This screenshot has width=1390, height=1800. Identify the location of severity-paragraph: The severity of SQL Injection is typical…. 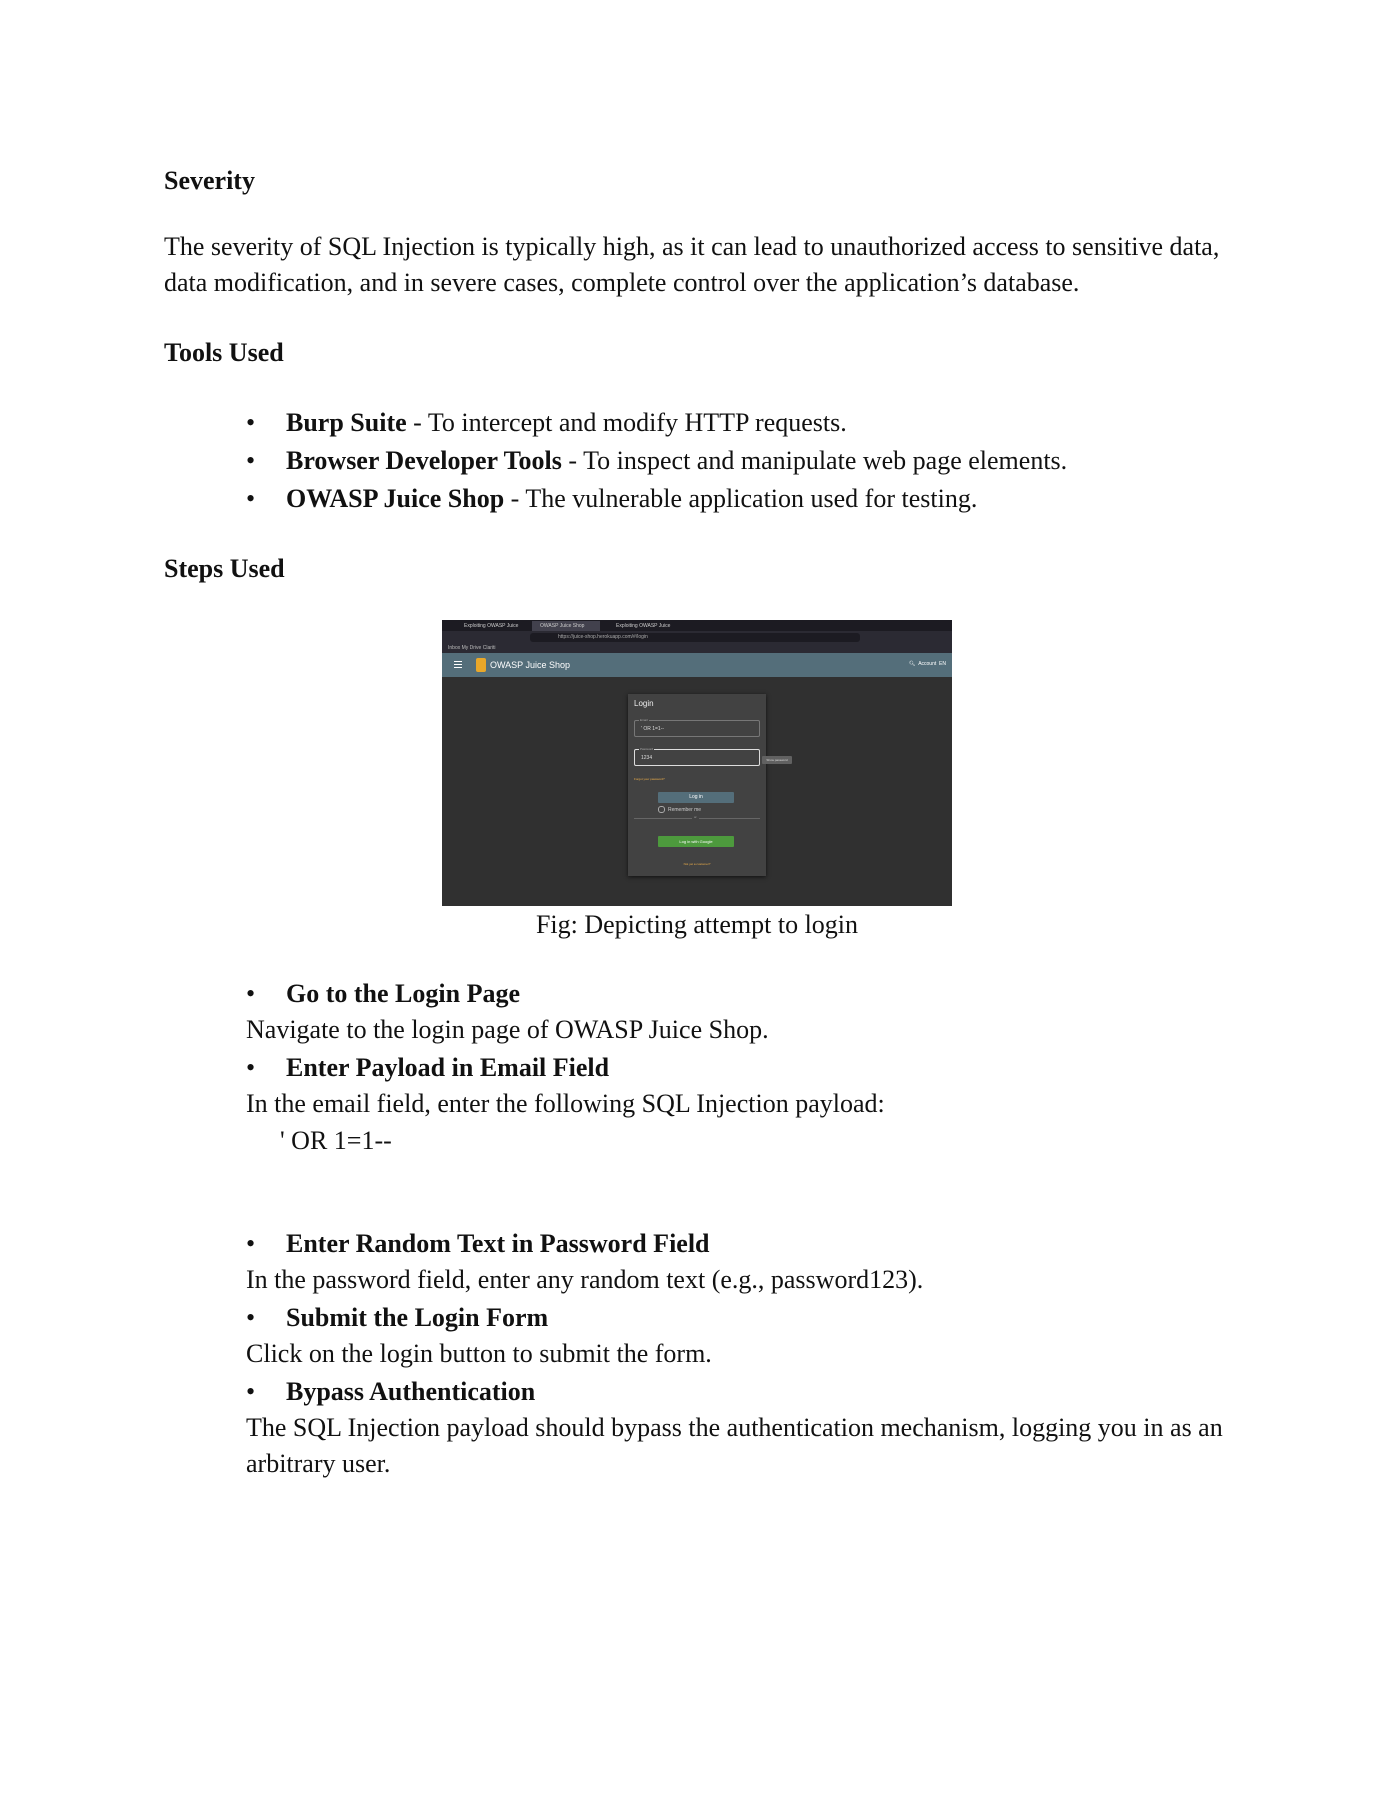
(692, 264).